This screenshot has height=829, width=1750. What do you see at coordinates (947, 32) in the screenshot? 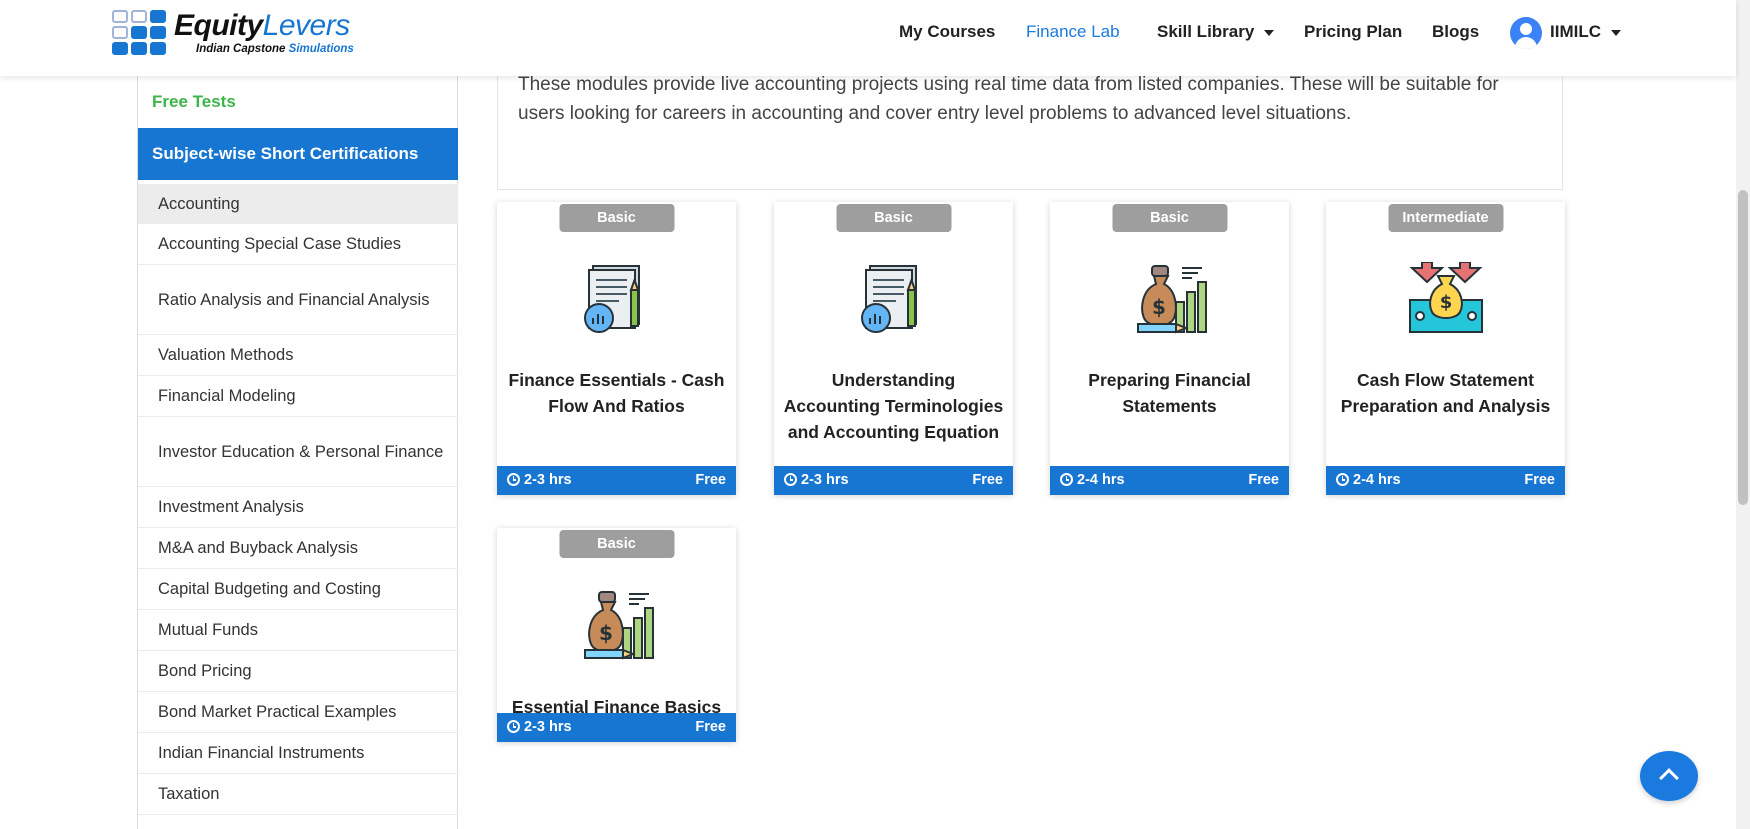
I see `nav-my-courses: My Courses` at bounding box center [947, 32].